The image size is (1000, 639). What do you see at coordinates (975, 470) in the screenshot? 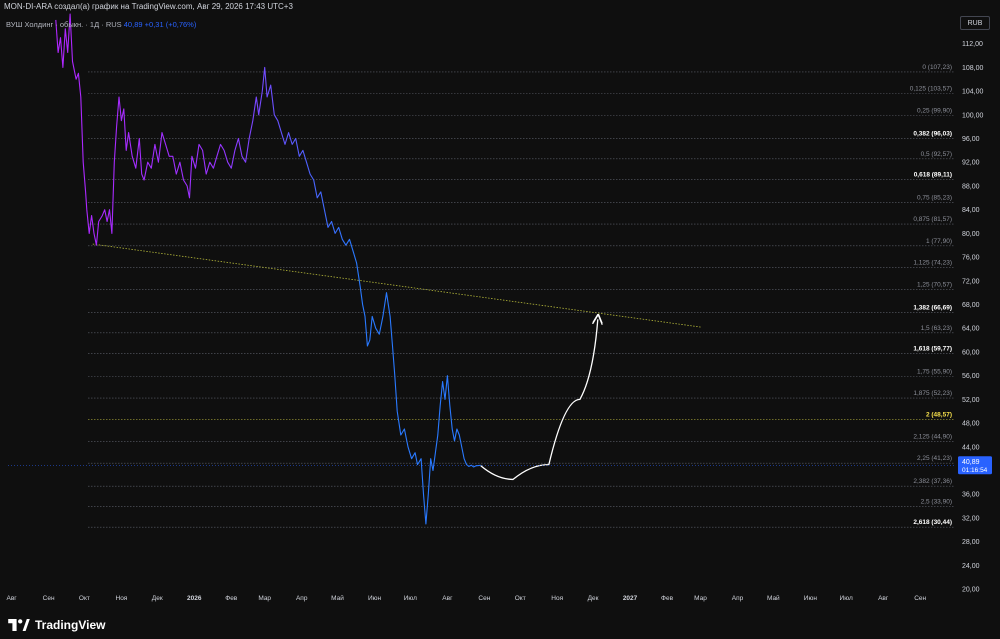
I see `last-price-countdown: 01:16:54` at bounding box center [975, 470].